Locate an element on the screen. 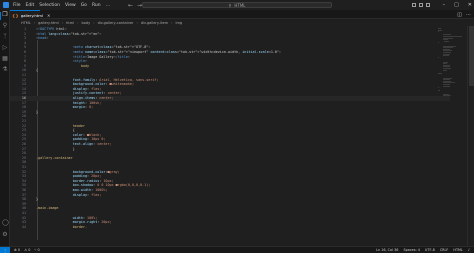 Image resolution: width=474 pixels, height=253 pixels. breadcrumb-item: body is located at coordinates (86, 23).